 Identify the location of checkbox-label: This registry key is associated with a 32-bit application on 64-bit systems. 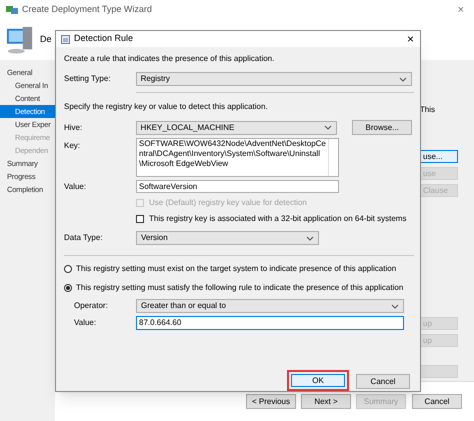
(277, 219).